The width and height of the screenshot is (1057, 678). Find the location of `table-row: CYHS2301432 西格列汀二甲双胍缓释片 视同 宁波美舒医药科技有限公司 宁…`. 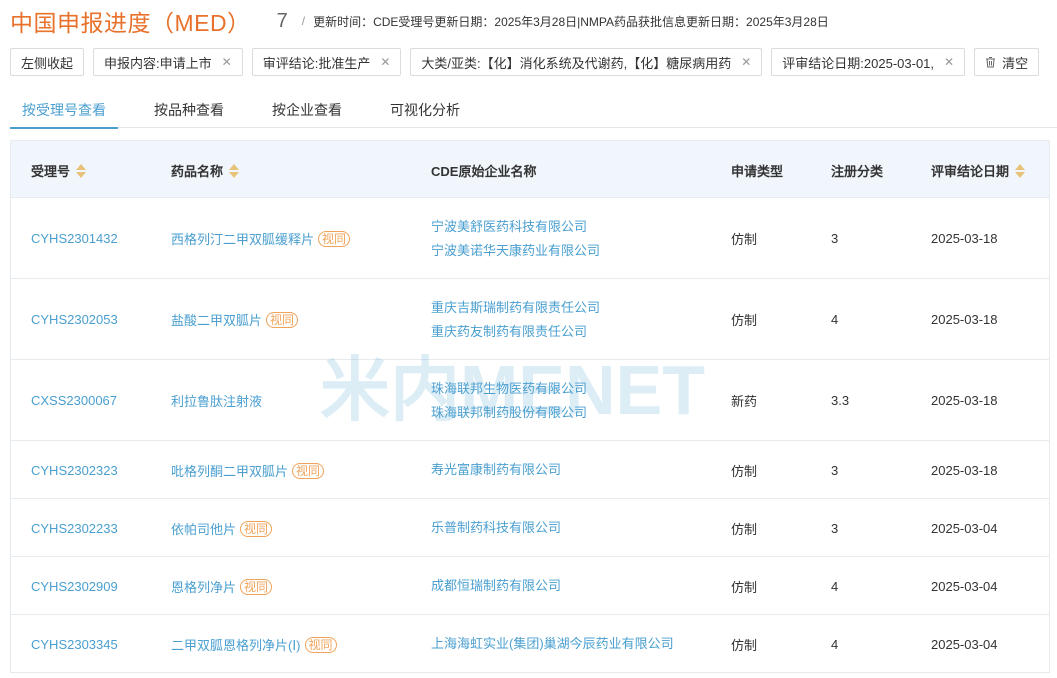

table-row: CYHS2301432 西格列汀二甲双胍缓释片 视同 宁波美舒医药科技有限公司 宁… is located at coordinates (530, 237).